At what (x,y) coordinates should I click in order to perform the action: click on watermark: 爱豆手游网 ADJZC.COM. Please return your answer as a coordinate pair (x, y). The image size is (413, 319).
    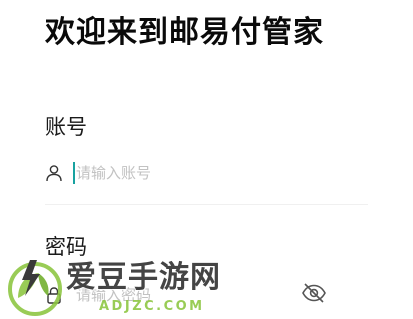
    Looking at the image, I should click on (126, 286).